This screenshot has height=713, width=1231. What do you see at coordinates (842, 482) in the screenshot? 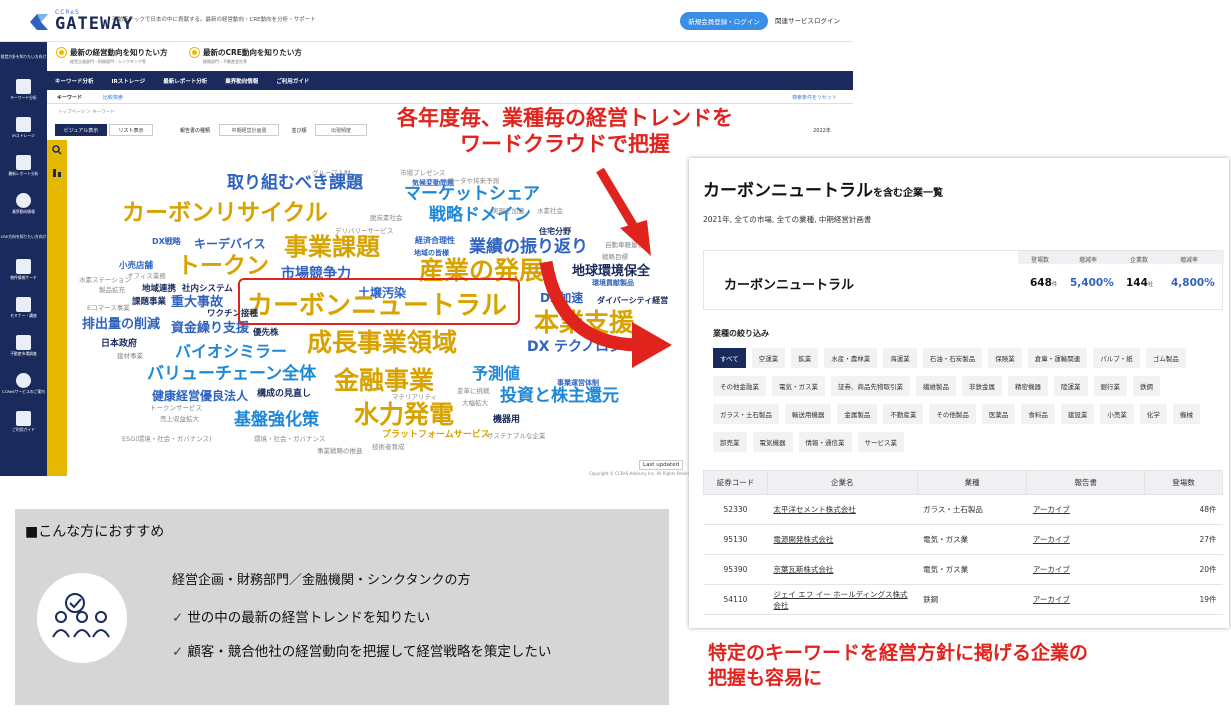
I see `column-header: 企業名` at bounding box center [842, 482].